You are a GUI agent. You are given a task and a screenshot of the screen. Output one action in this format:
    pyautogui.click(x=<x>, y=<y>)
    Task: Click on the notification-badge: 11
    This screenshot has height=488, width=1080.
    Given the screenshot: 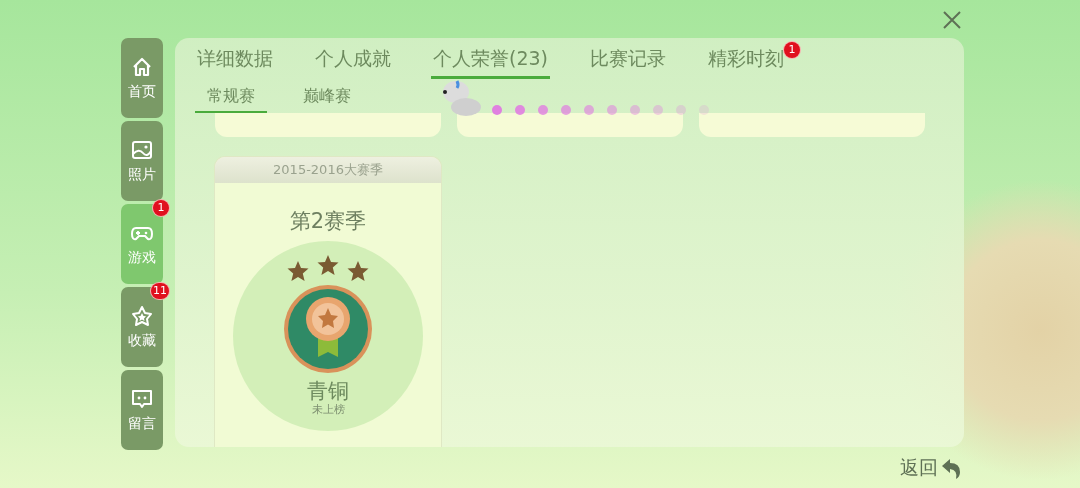 What is the action you would take?
    pyautogui.click(x=160, y=291)
    